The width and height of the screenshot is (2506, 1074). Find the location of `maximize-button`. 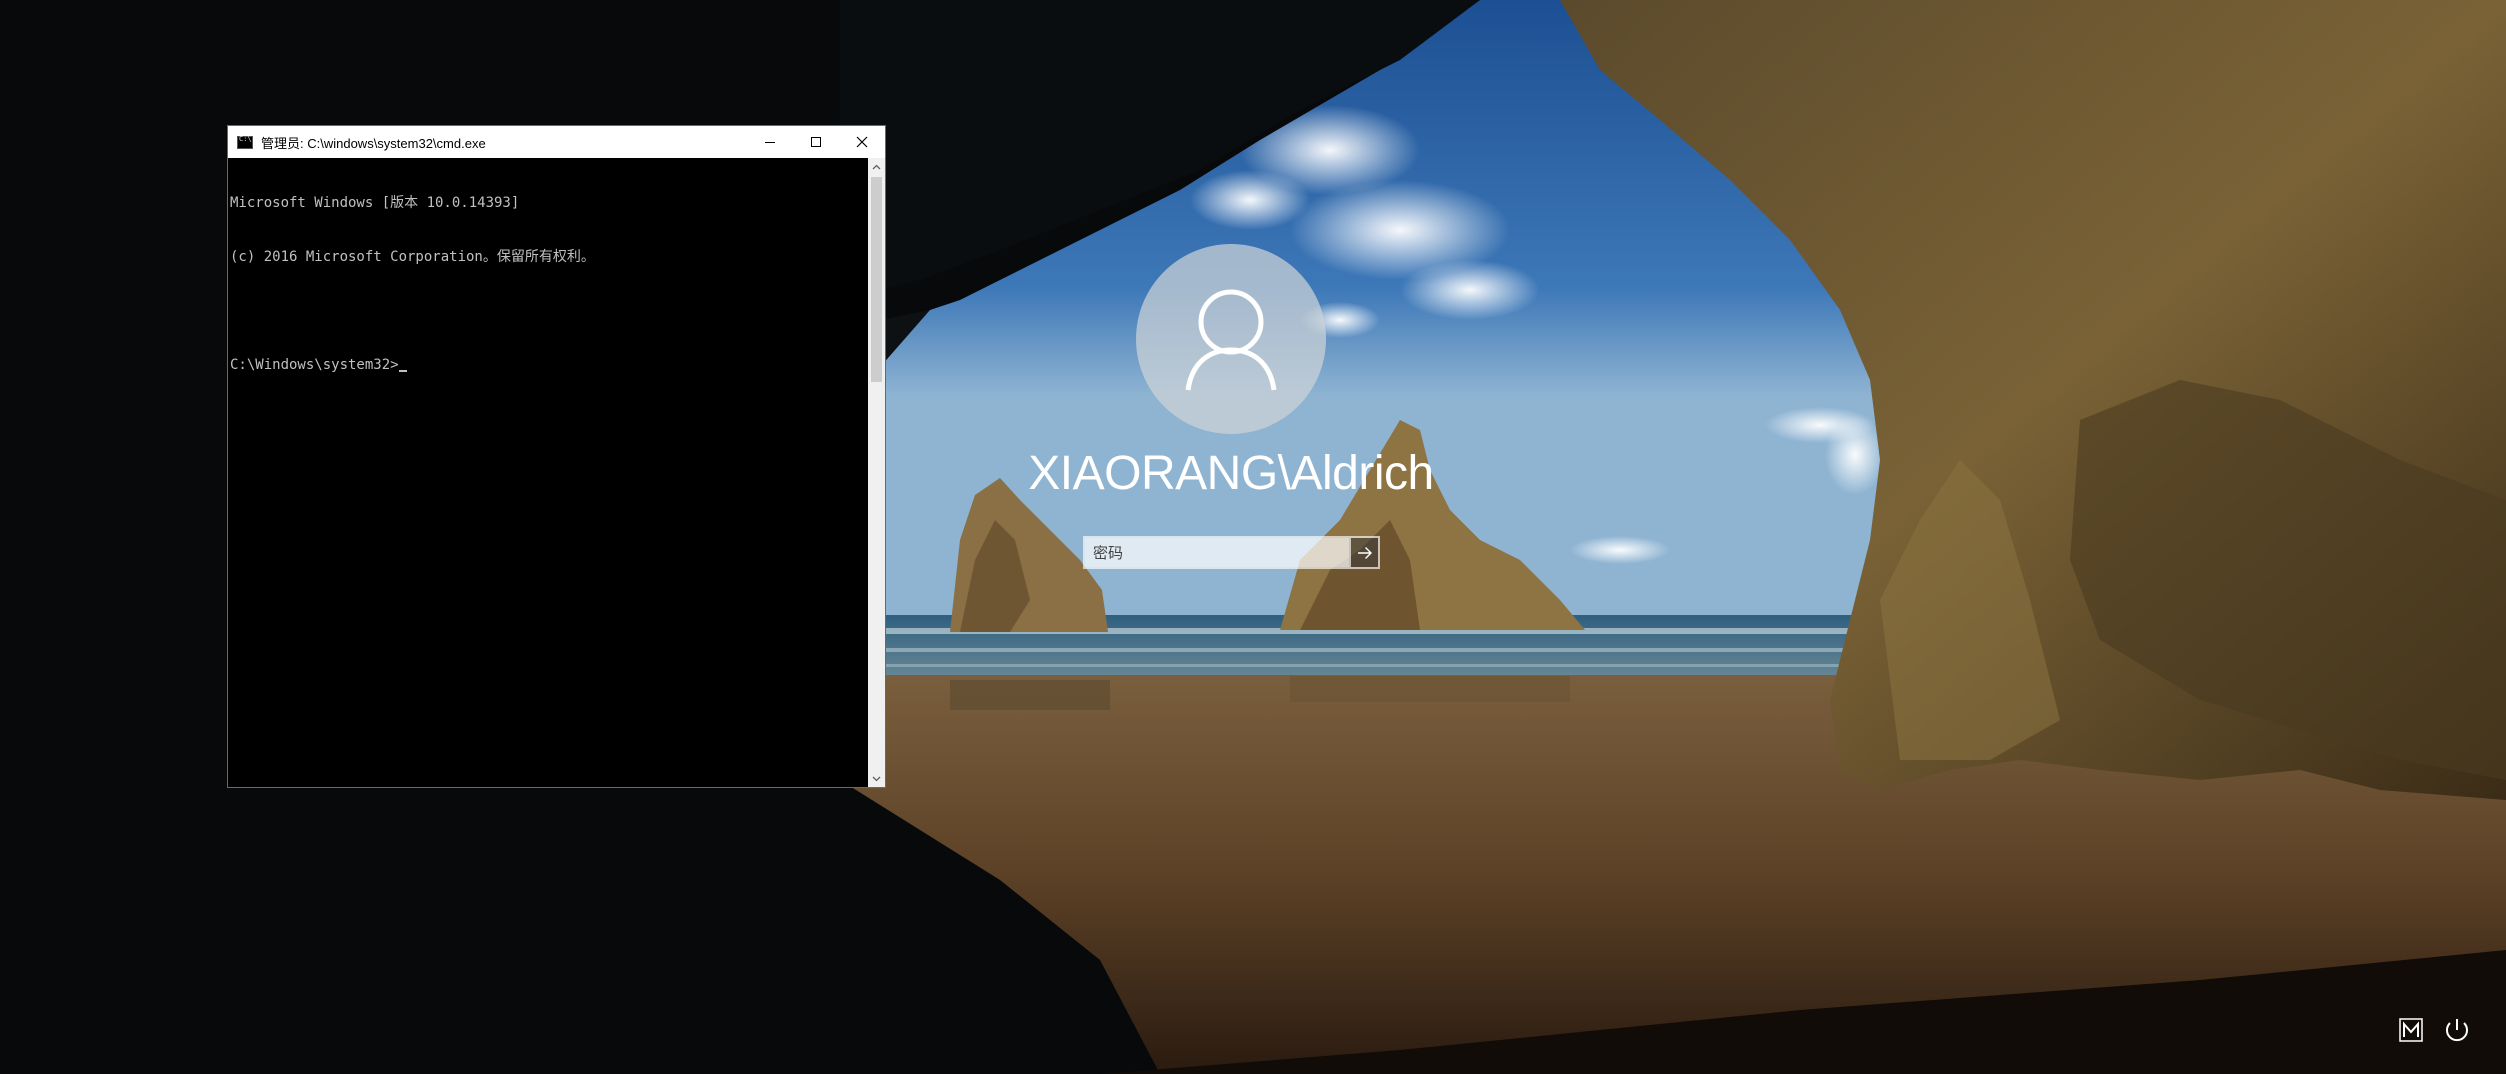

maximize-button is located at coordinates (816, 142).